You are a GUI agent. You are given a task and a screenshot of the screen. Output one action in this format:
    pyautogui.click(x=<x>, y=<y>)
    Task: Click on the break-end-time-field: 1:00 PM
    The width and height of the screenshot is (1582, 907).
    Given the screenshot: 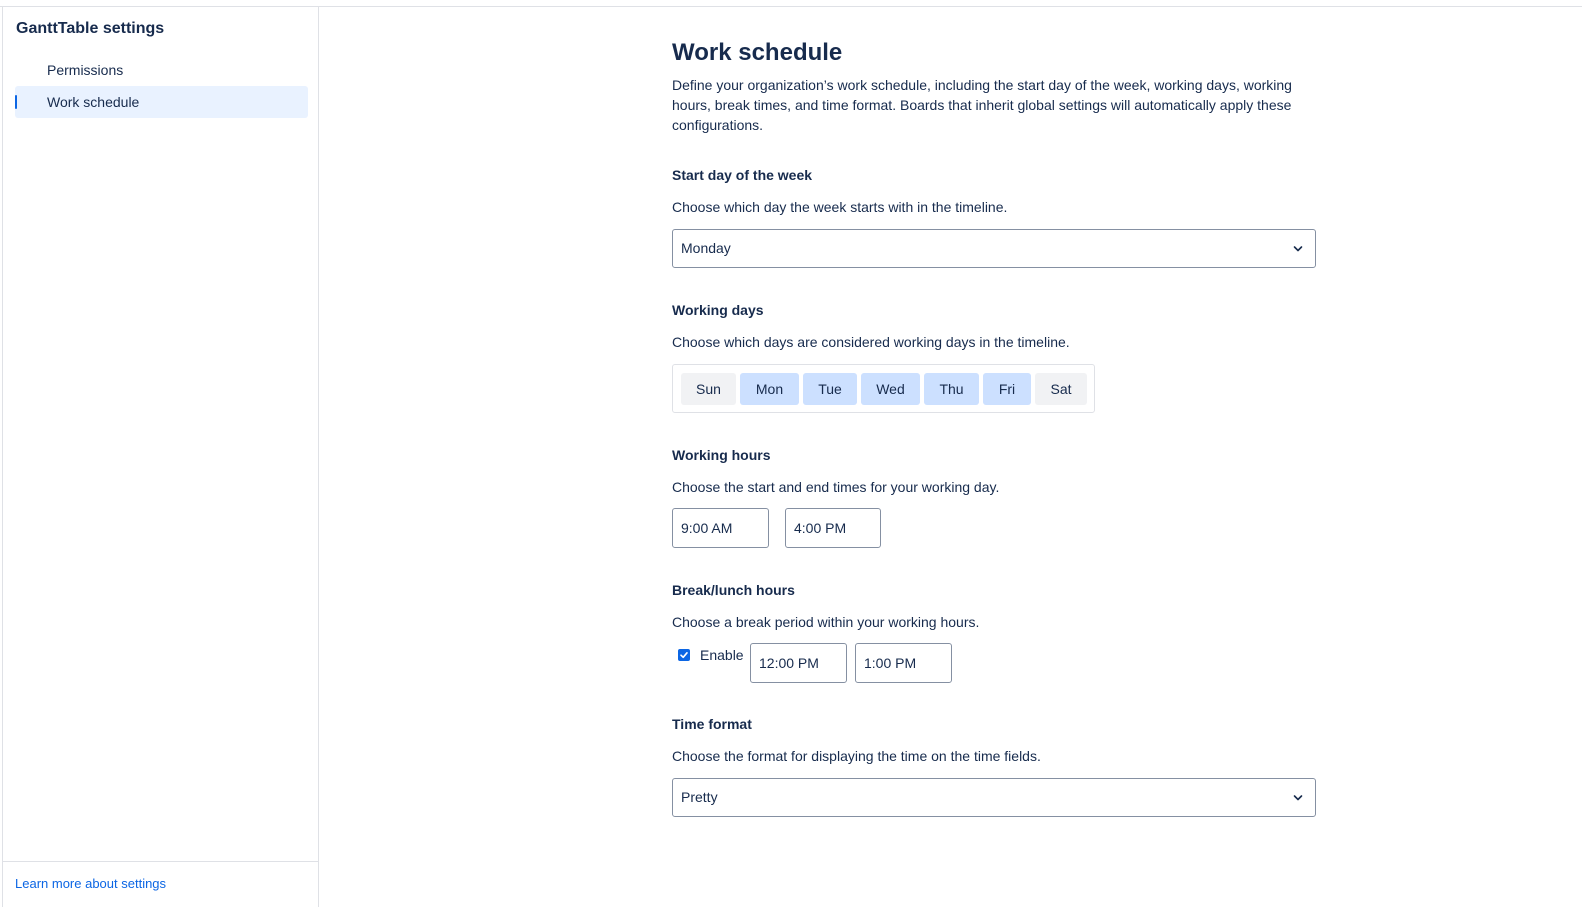 What is the action you would take?
    pyautogui.click(x=903, y=663)
    